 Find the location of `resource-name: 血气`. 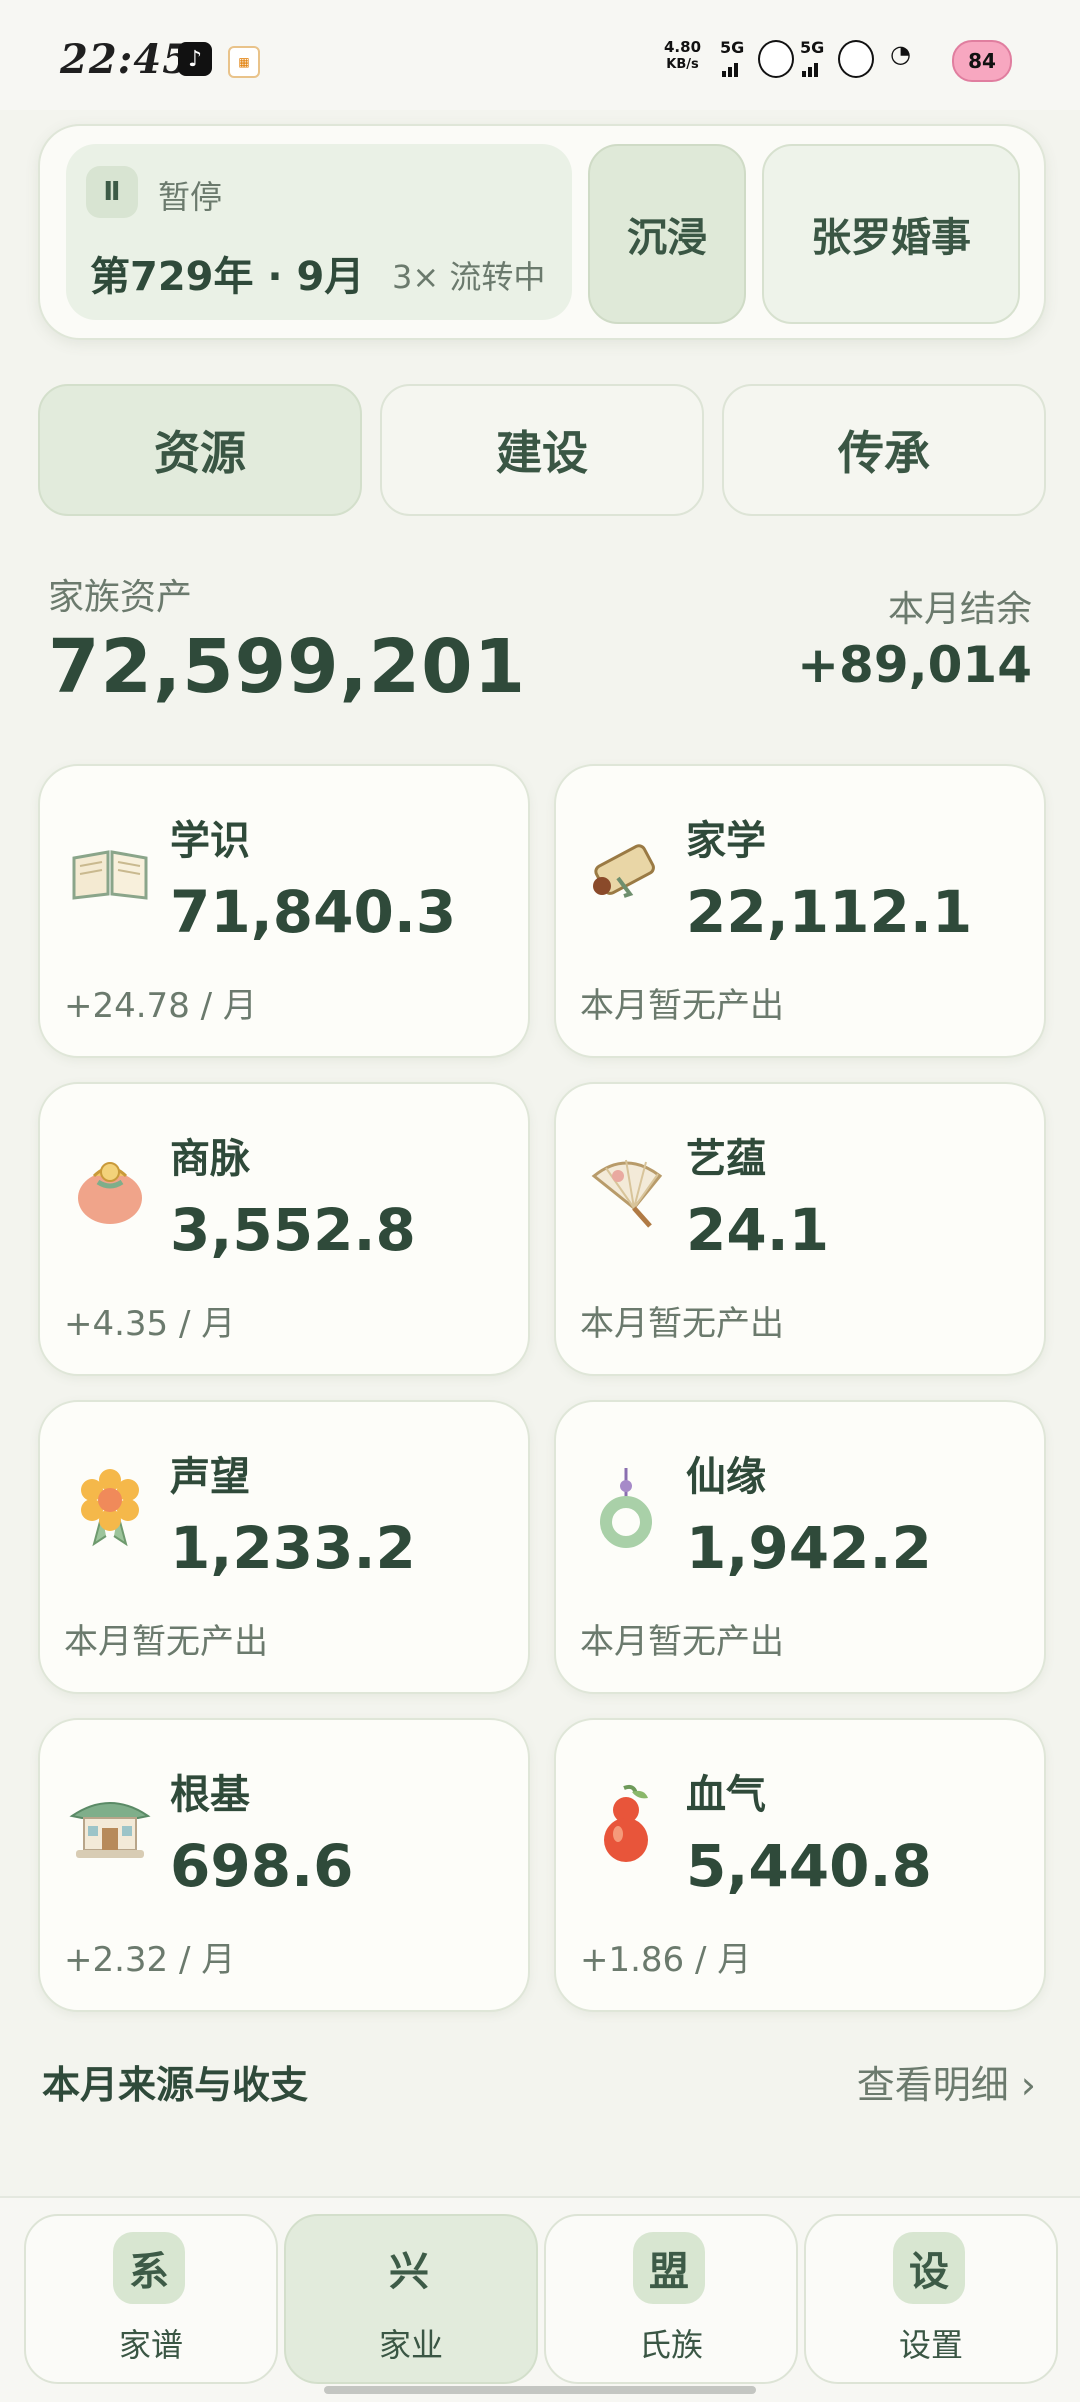

resource-name: 血气 is located at coordinates (726, 1795).